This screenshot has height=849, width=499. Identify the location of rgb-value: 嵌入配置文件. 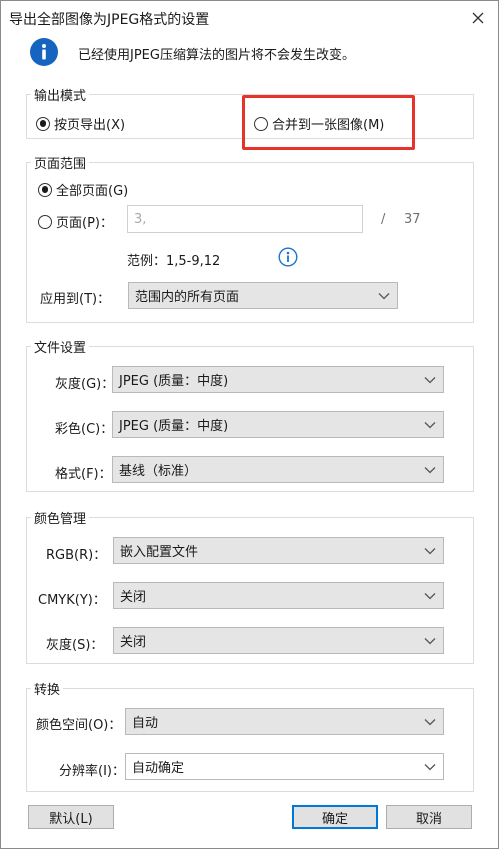
(159, 552).